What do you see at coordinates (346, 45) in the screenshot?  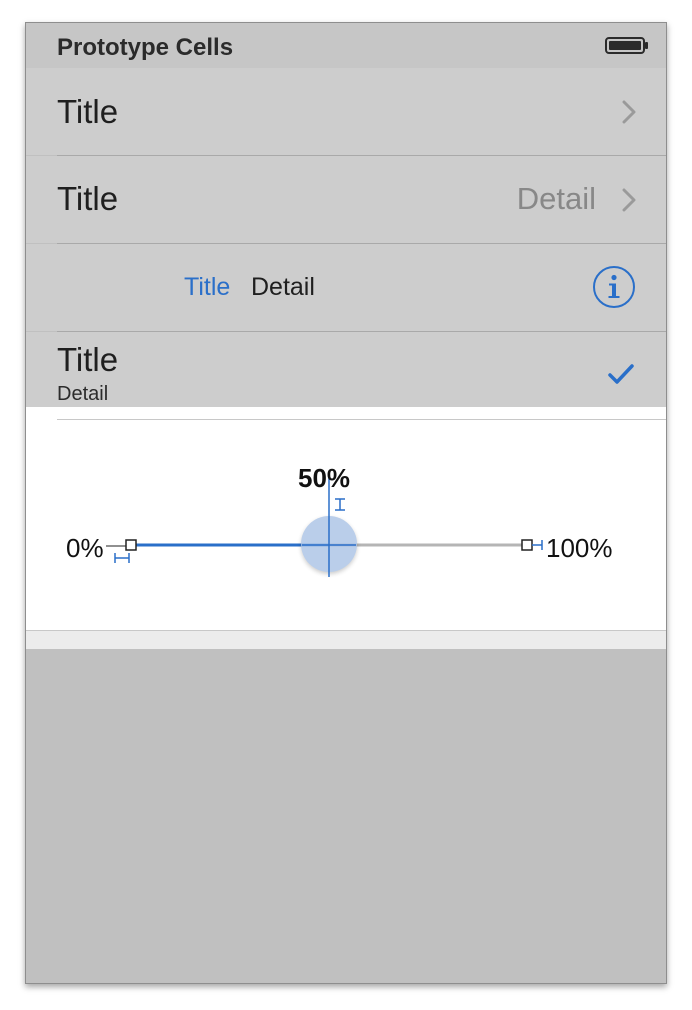 I see `status-bar: Prototype Cells` at bounding box center [346, 45].